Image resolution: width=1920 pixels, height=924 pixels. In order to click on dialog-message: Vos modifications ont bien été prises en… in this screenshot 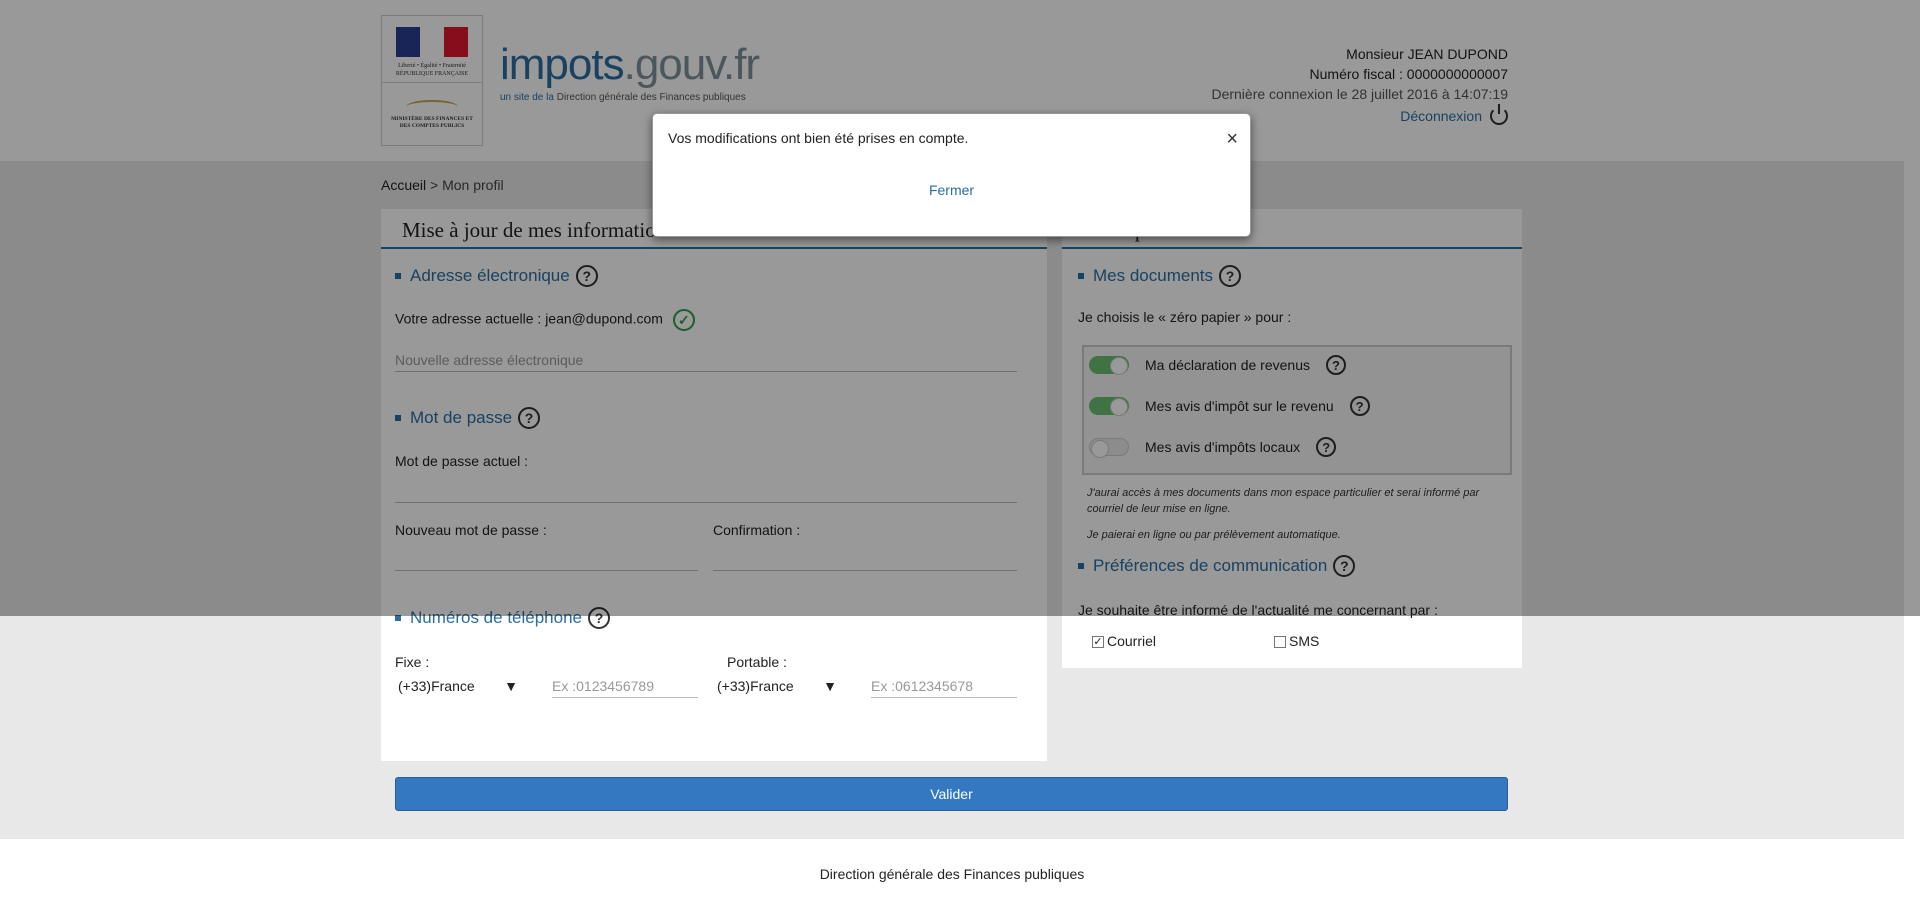, I will do `click(818, 138)`.